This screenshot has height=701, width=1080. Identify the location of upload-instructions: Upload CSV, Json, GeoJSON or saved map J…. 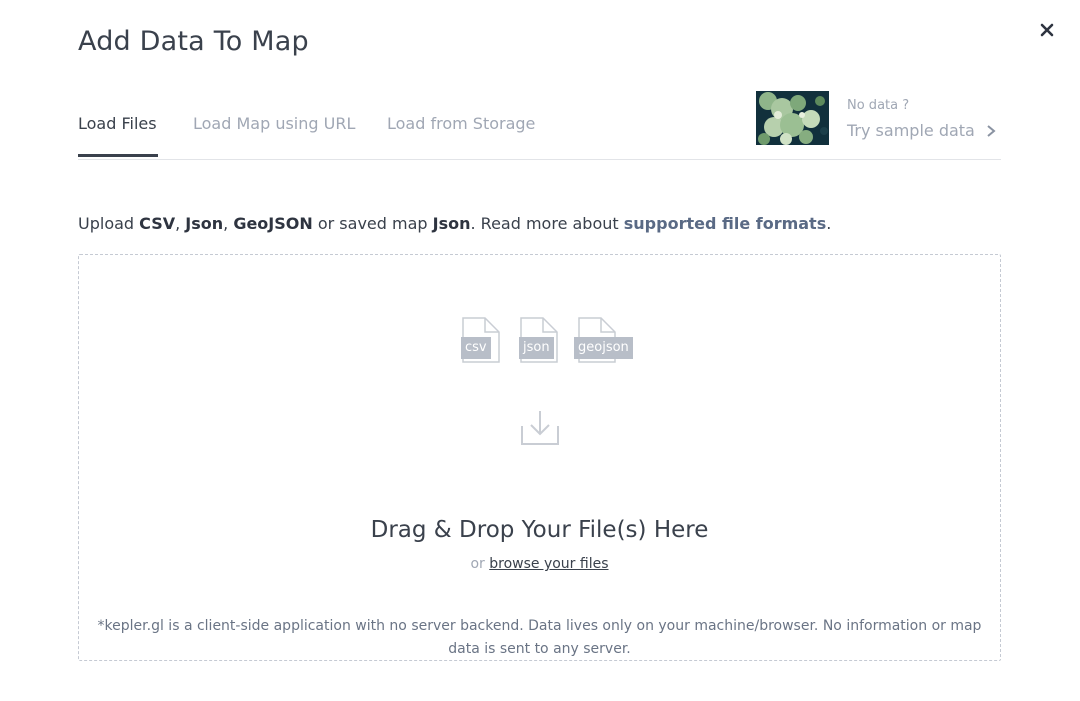
(455, 223).